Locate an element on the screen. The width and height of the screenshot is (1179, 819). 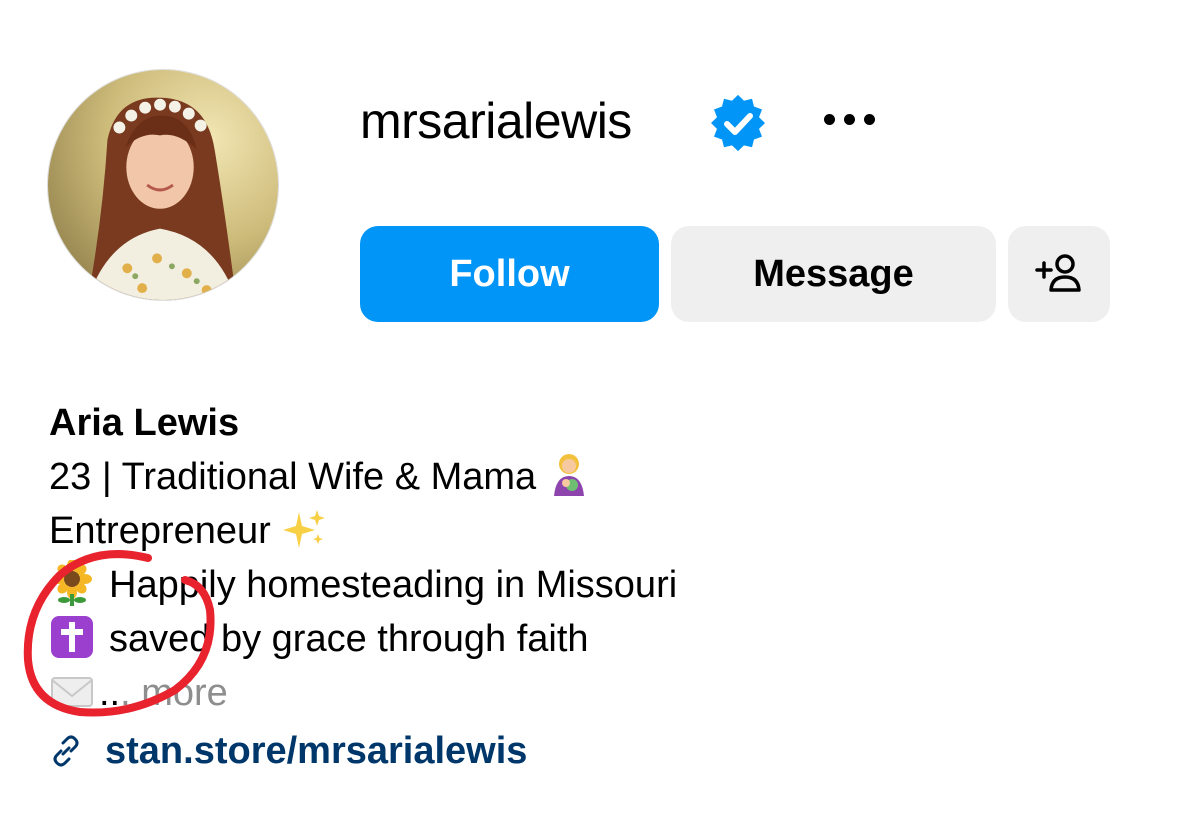
bio-text: saved by grace through faith is located at coordinates (349, 639).